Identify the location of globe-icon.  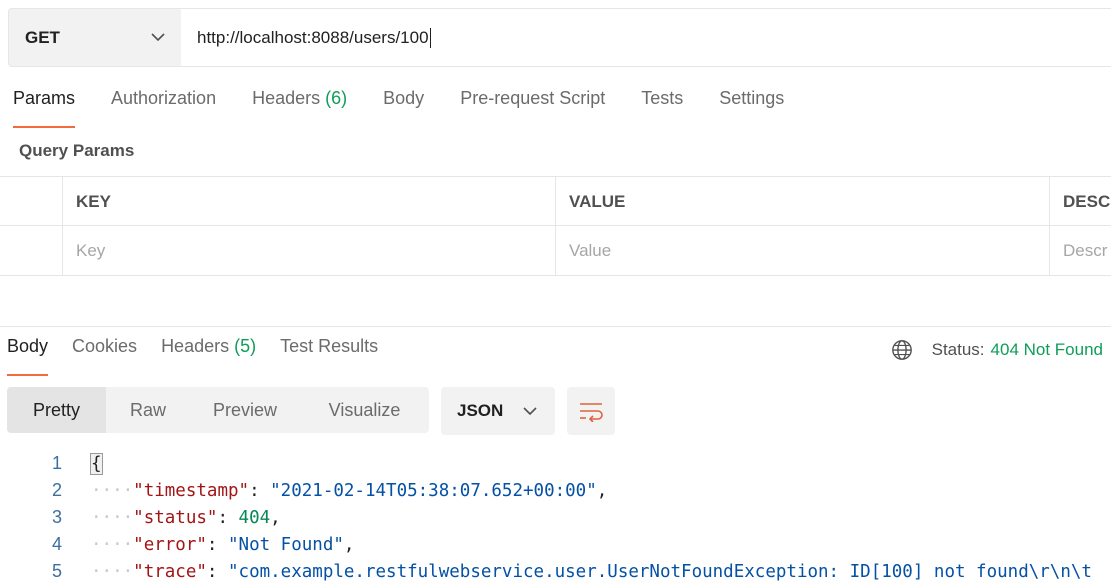
(902, 350).